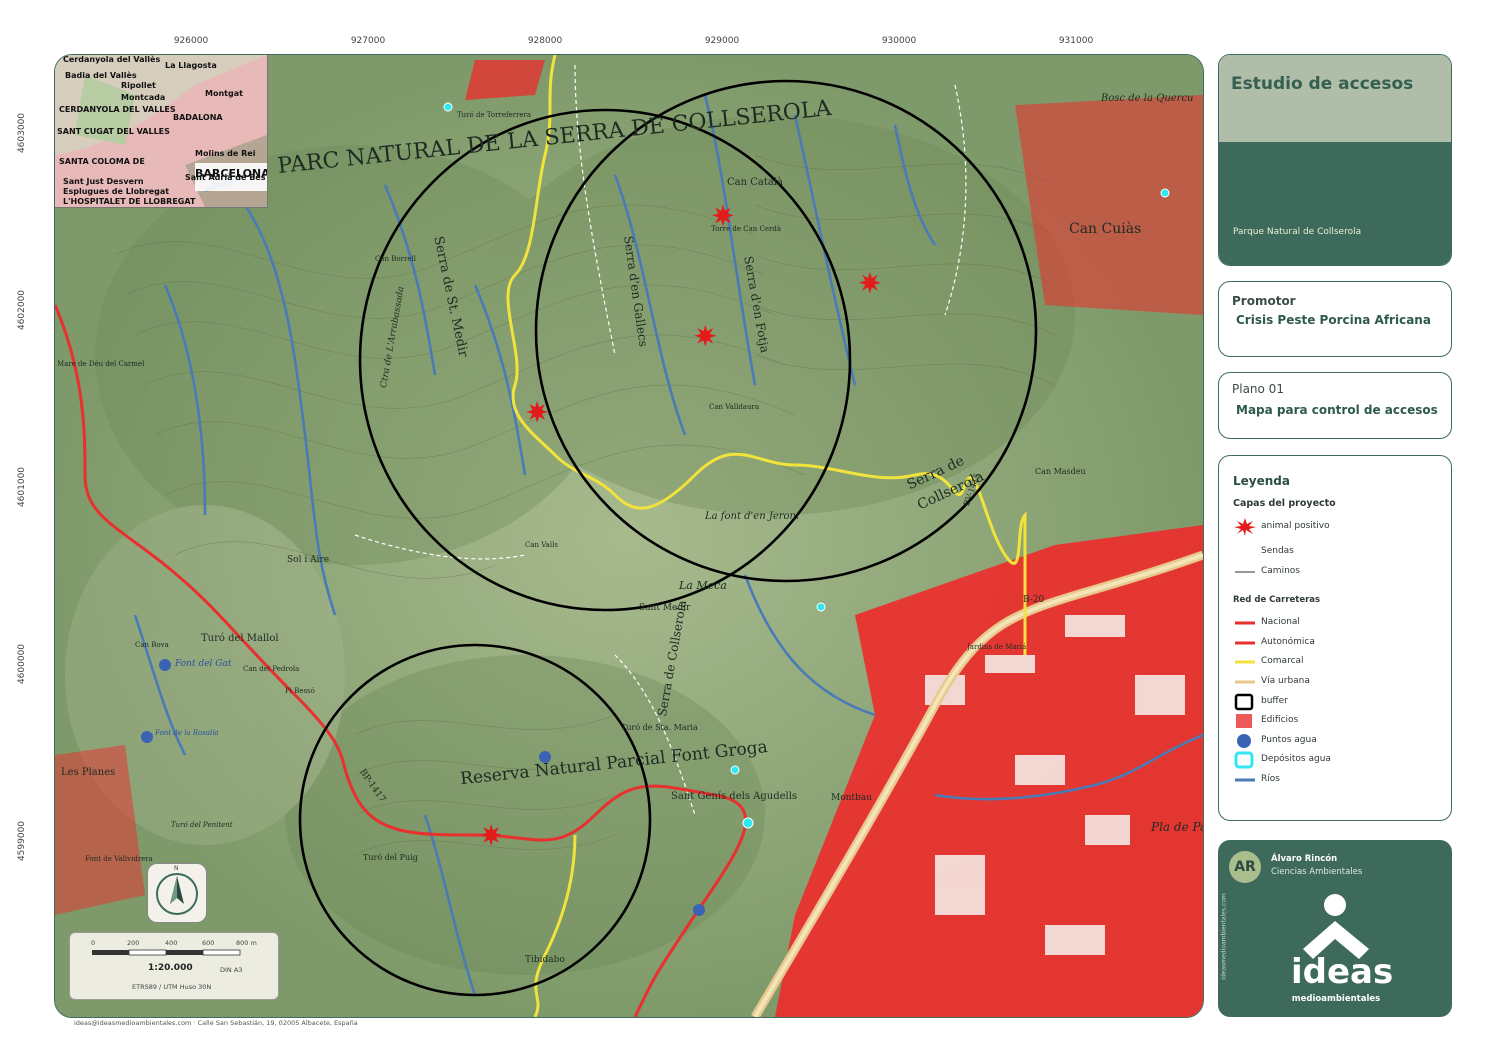 The width and height of the screenshot is (1488, 1052). Describe the element at coordinates (659, 727) in the screenshot. I see `label-turo-sta-maria: Turó de Sta. Maria` at that location.